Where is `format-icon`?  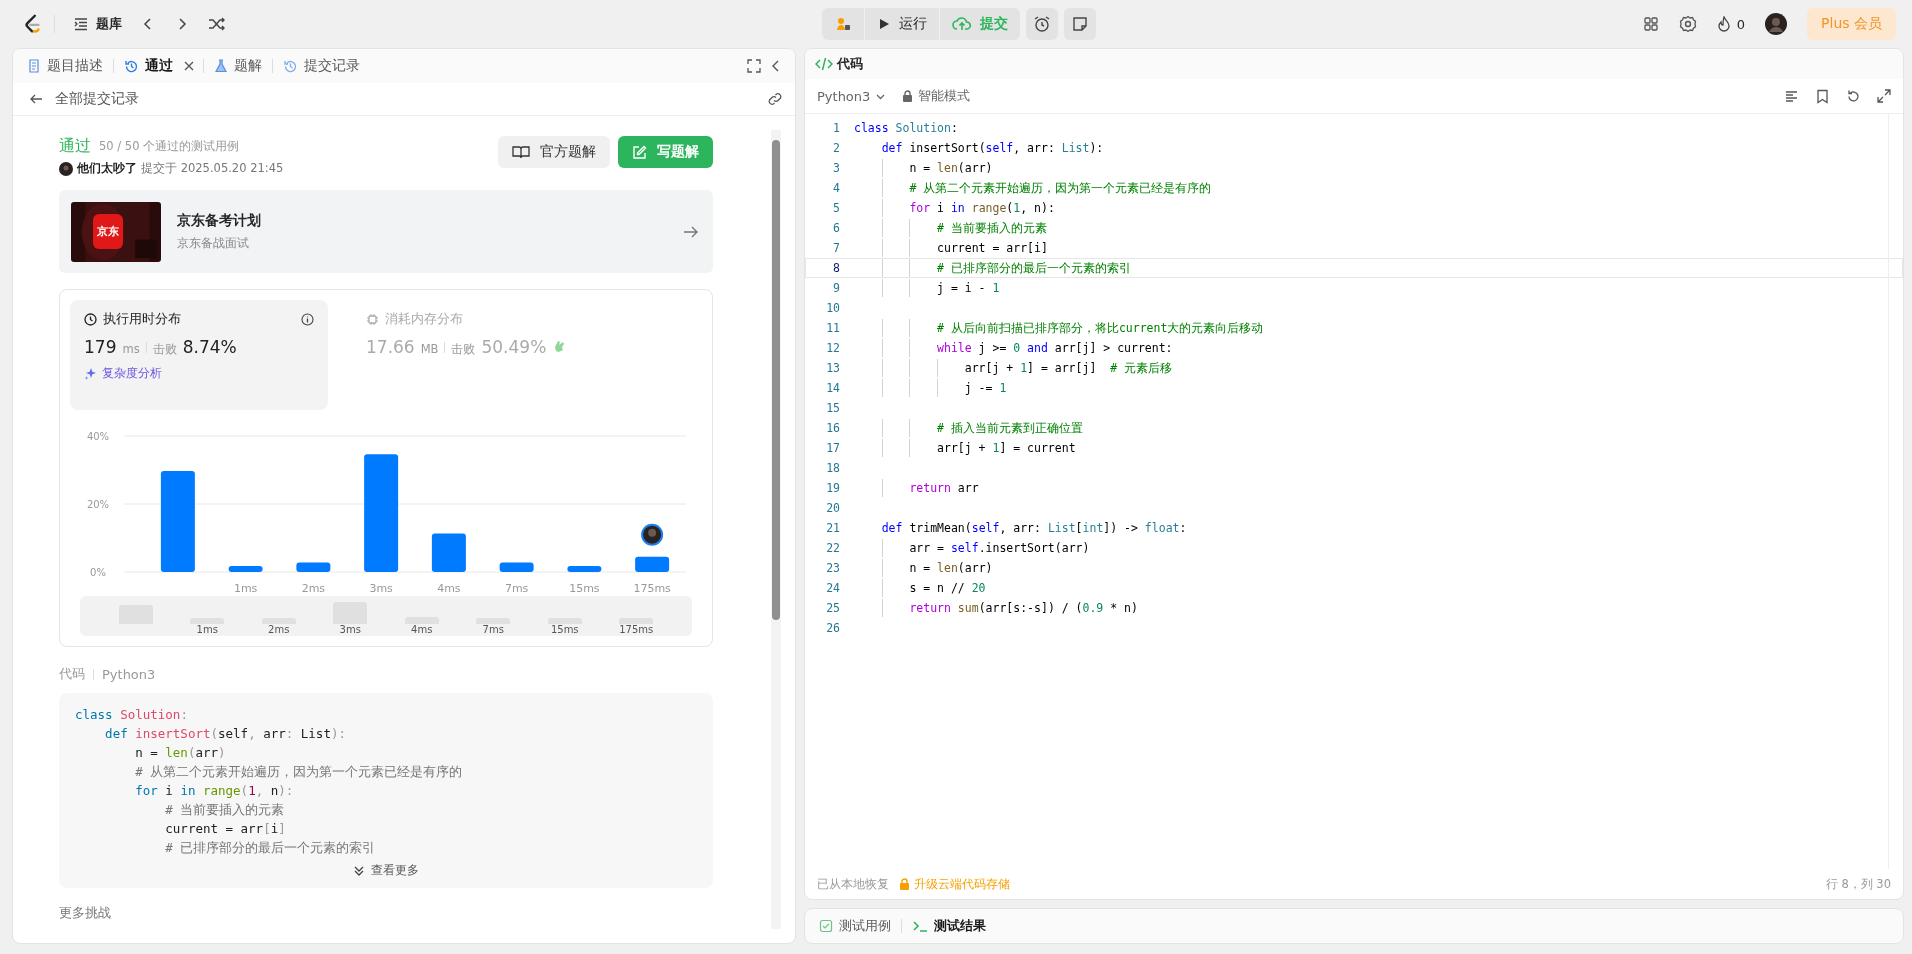
format-icon is located at coordinates (1791, 96).